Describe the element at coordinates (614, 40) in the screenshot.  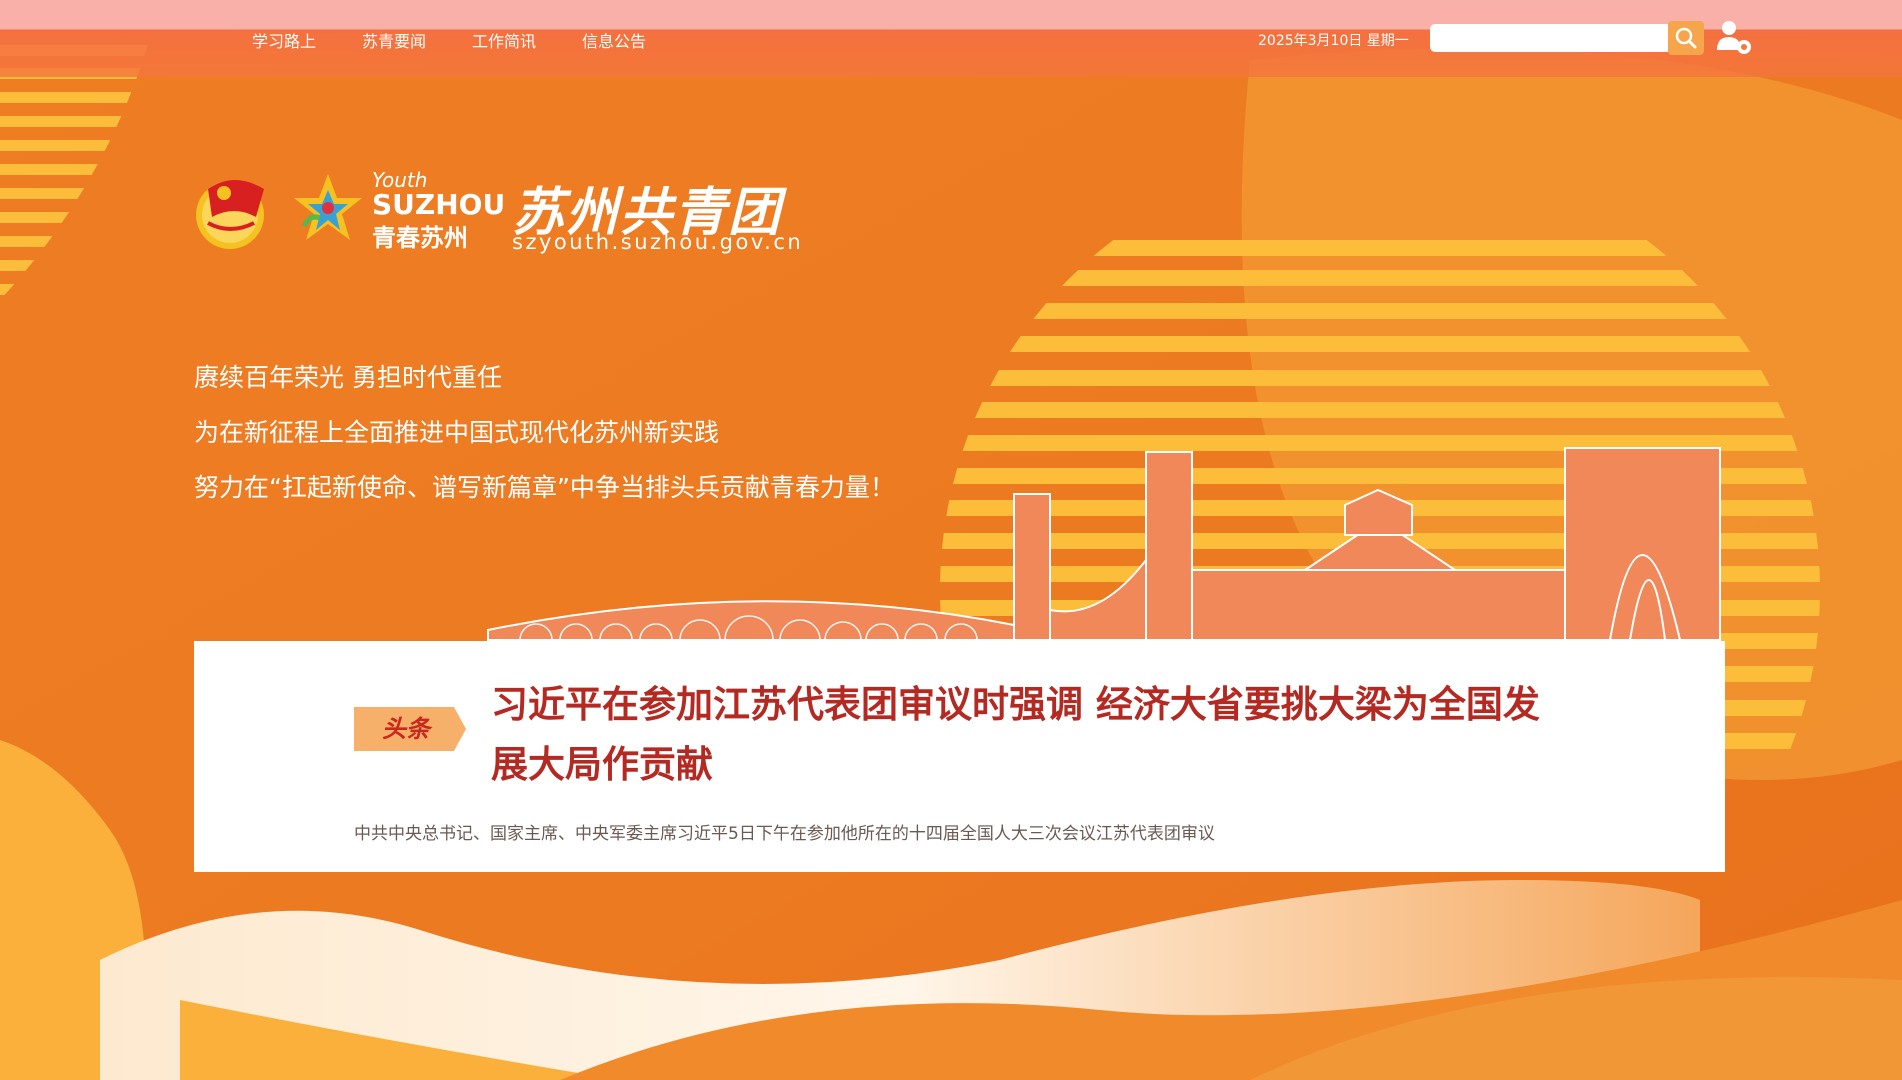
I see `nav-item-announcements: 信息公告` at that location.